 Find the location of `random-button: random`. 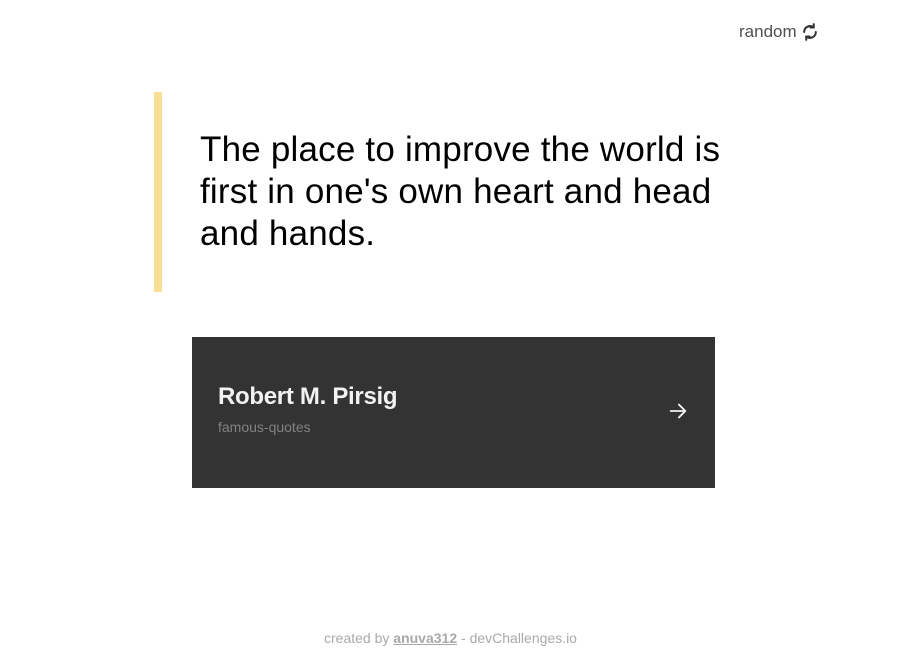

random-button: random is located at coordinates (779, 32).